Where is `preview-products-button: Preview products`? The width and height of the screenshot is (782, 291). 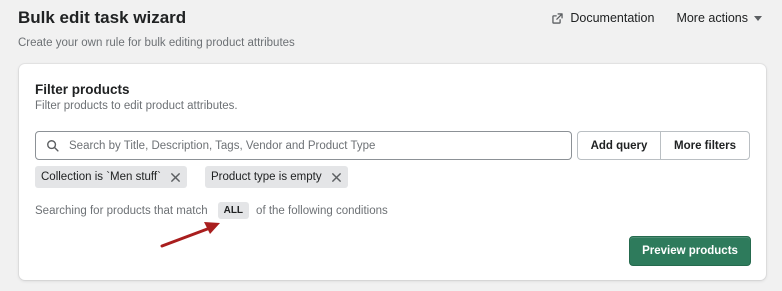
preview-products-button: Preview products is located at coordinates (690, 251).